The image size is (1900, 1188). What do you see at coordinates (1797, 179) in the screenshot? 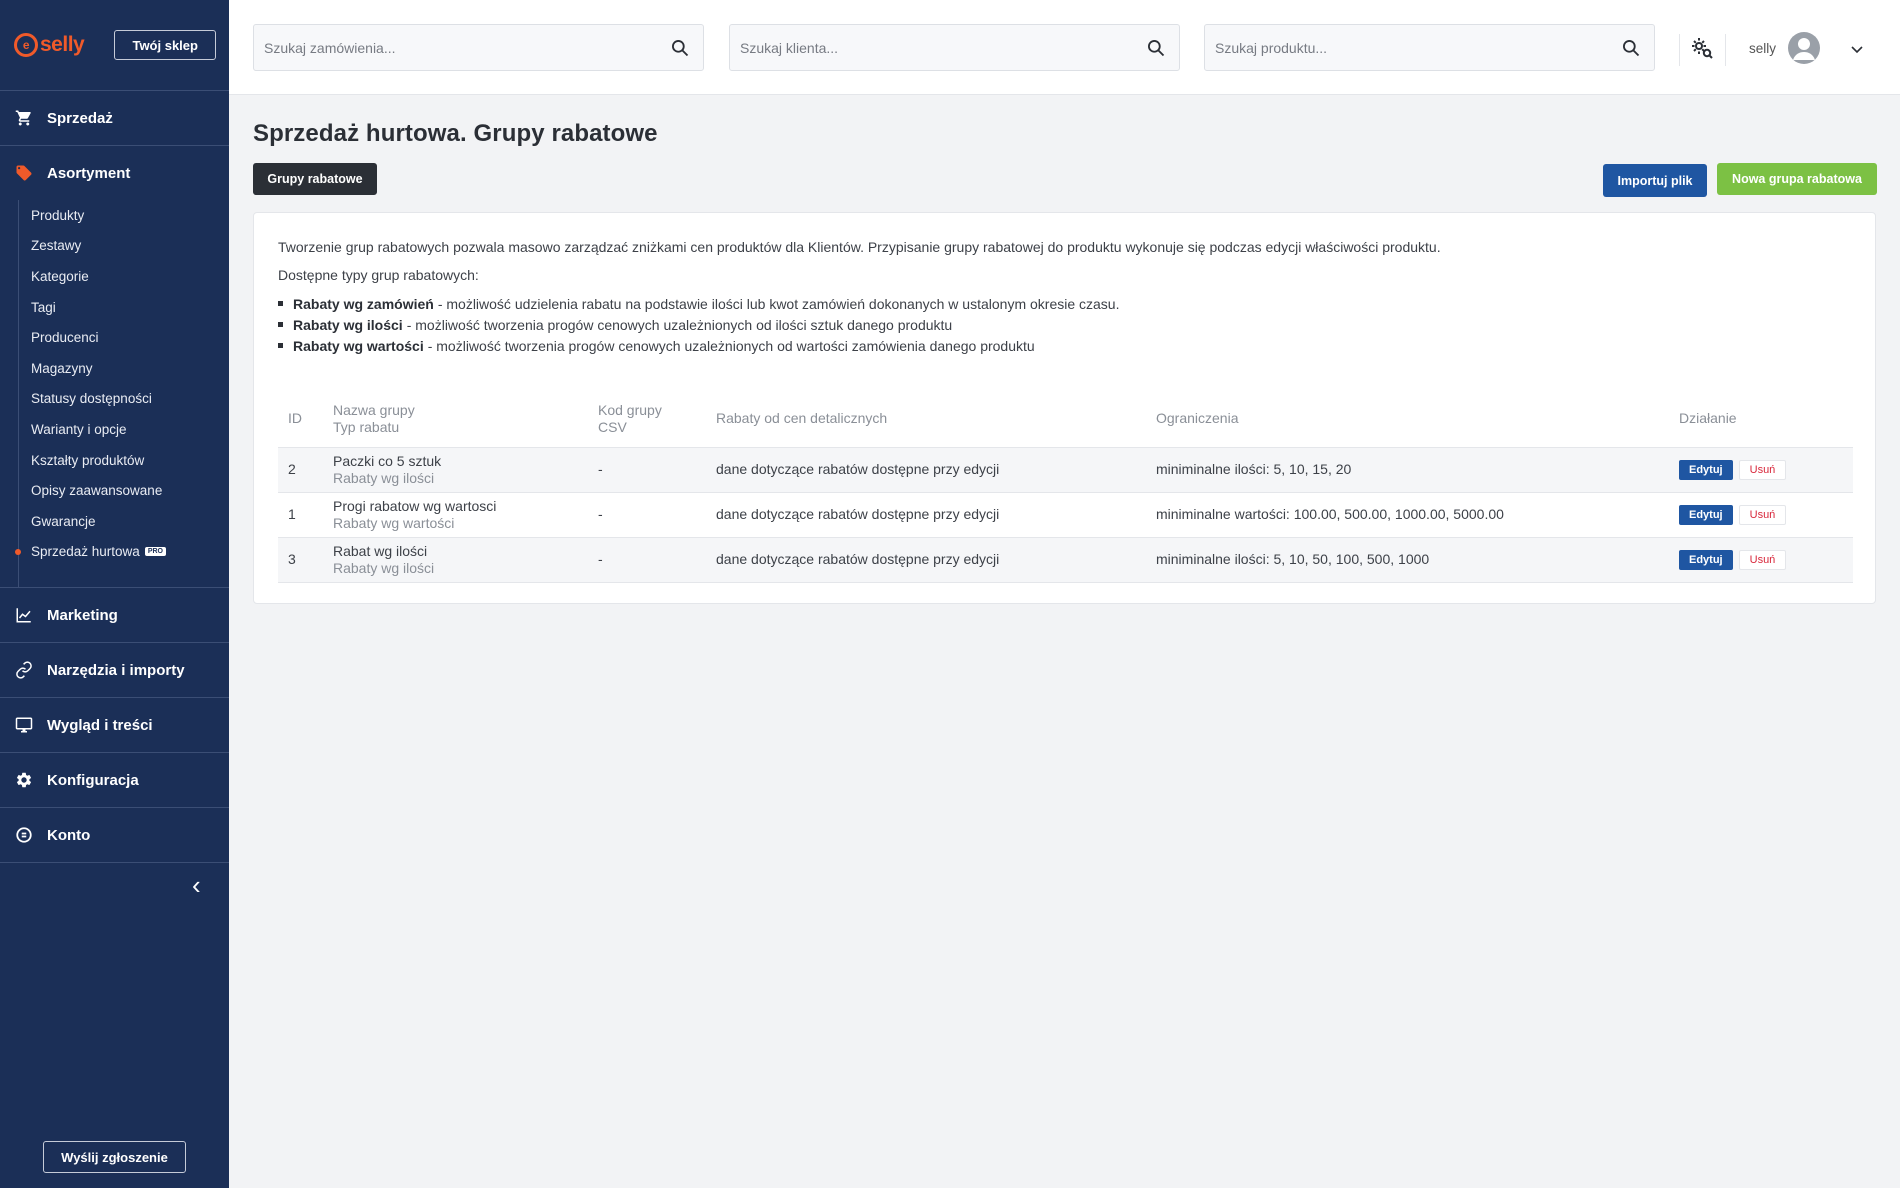
I see `new-discount-group-button: Nowa grupa rabatowa` at bounding box center [1797, 179].